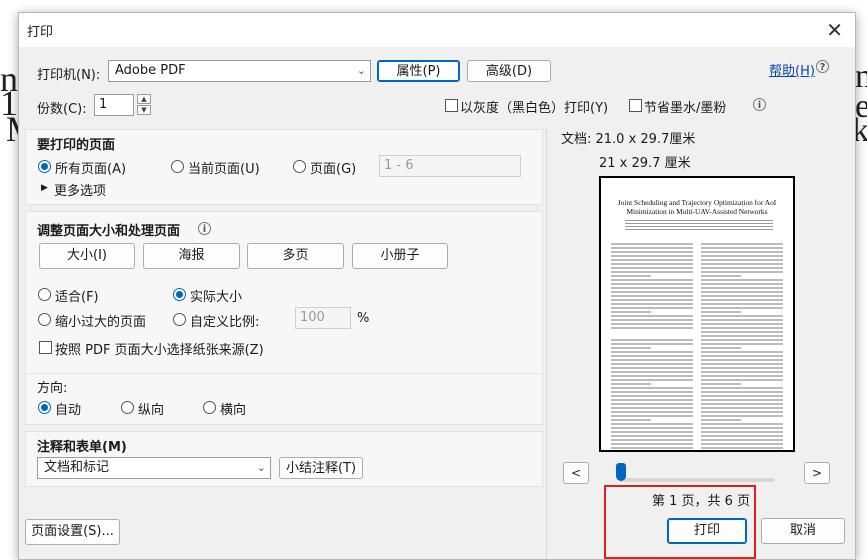 The image size is (867, 560). Describe the element at coordinates (144, 110) in the screenshot. I see `copies-decrement: ▼` at that location.